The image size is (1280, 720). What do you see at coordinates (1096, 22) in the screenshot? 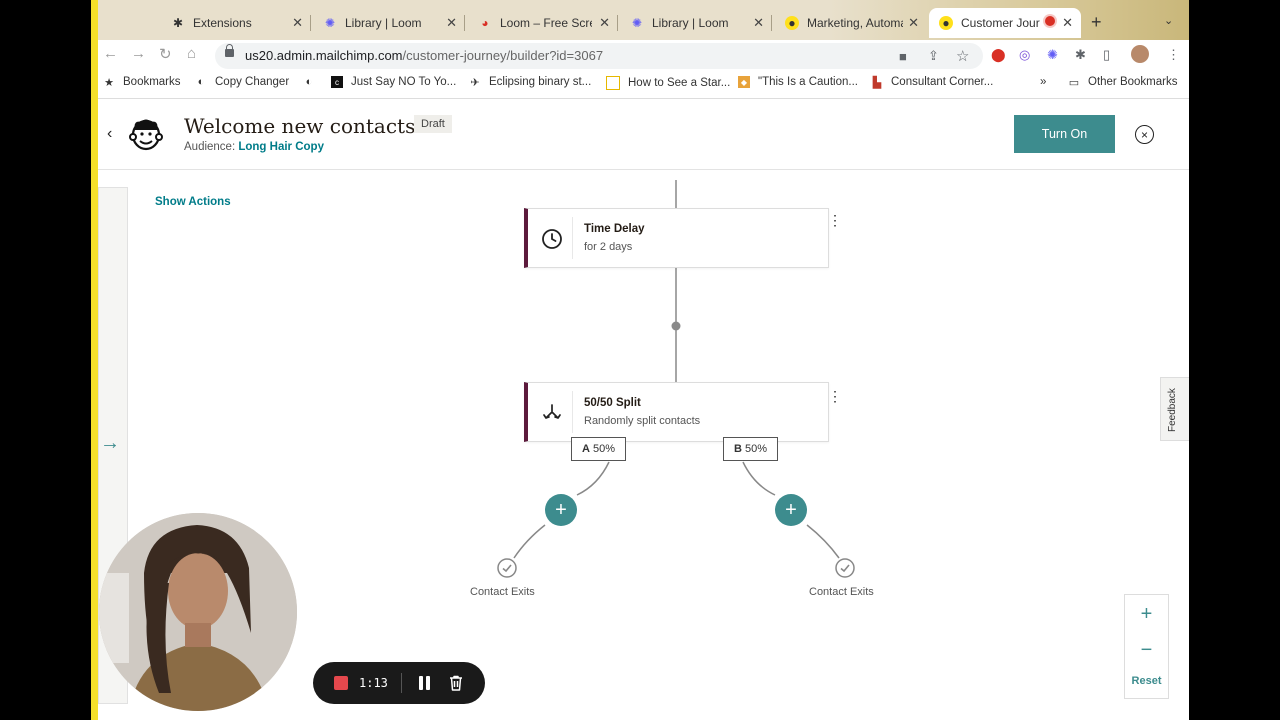
I see `new-tab-icon: +` at bounding box center [1096, 22].